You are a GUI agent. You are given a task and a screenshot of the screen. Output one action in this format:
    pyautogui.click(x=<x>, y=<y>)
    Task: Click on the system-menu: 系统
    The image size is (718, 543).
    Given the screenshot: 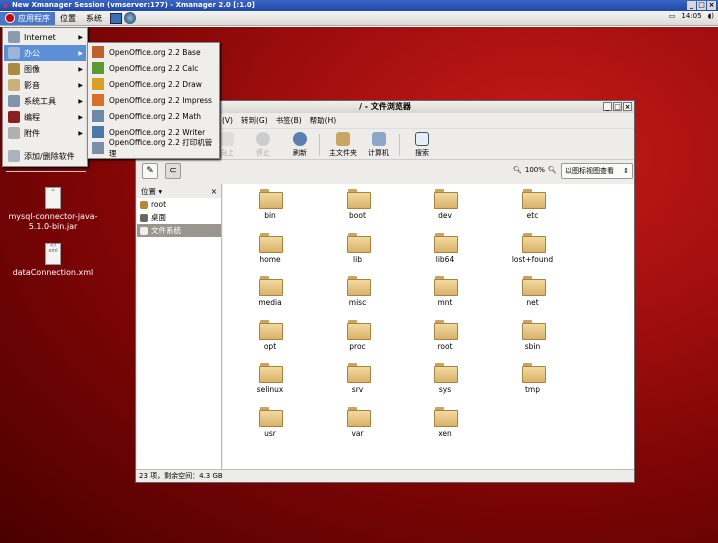 What is the action you would take?
    pyautogui.click(x=94, y=18)
    